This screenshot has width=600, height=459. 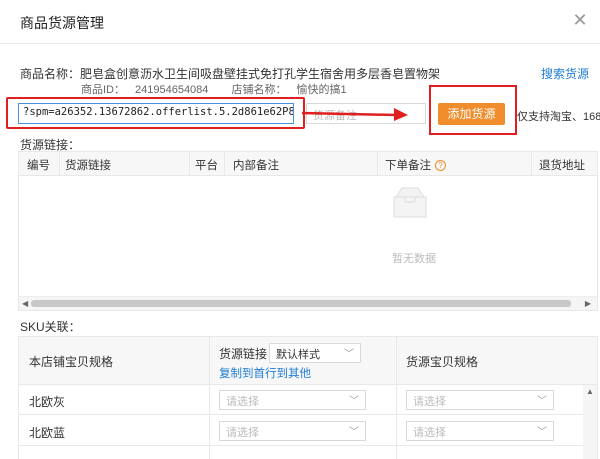 I want to click on col-number: 编号, so click(x=38, y=166).